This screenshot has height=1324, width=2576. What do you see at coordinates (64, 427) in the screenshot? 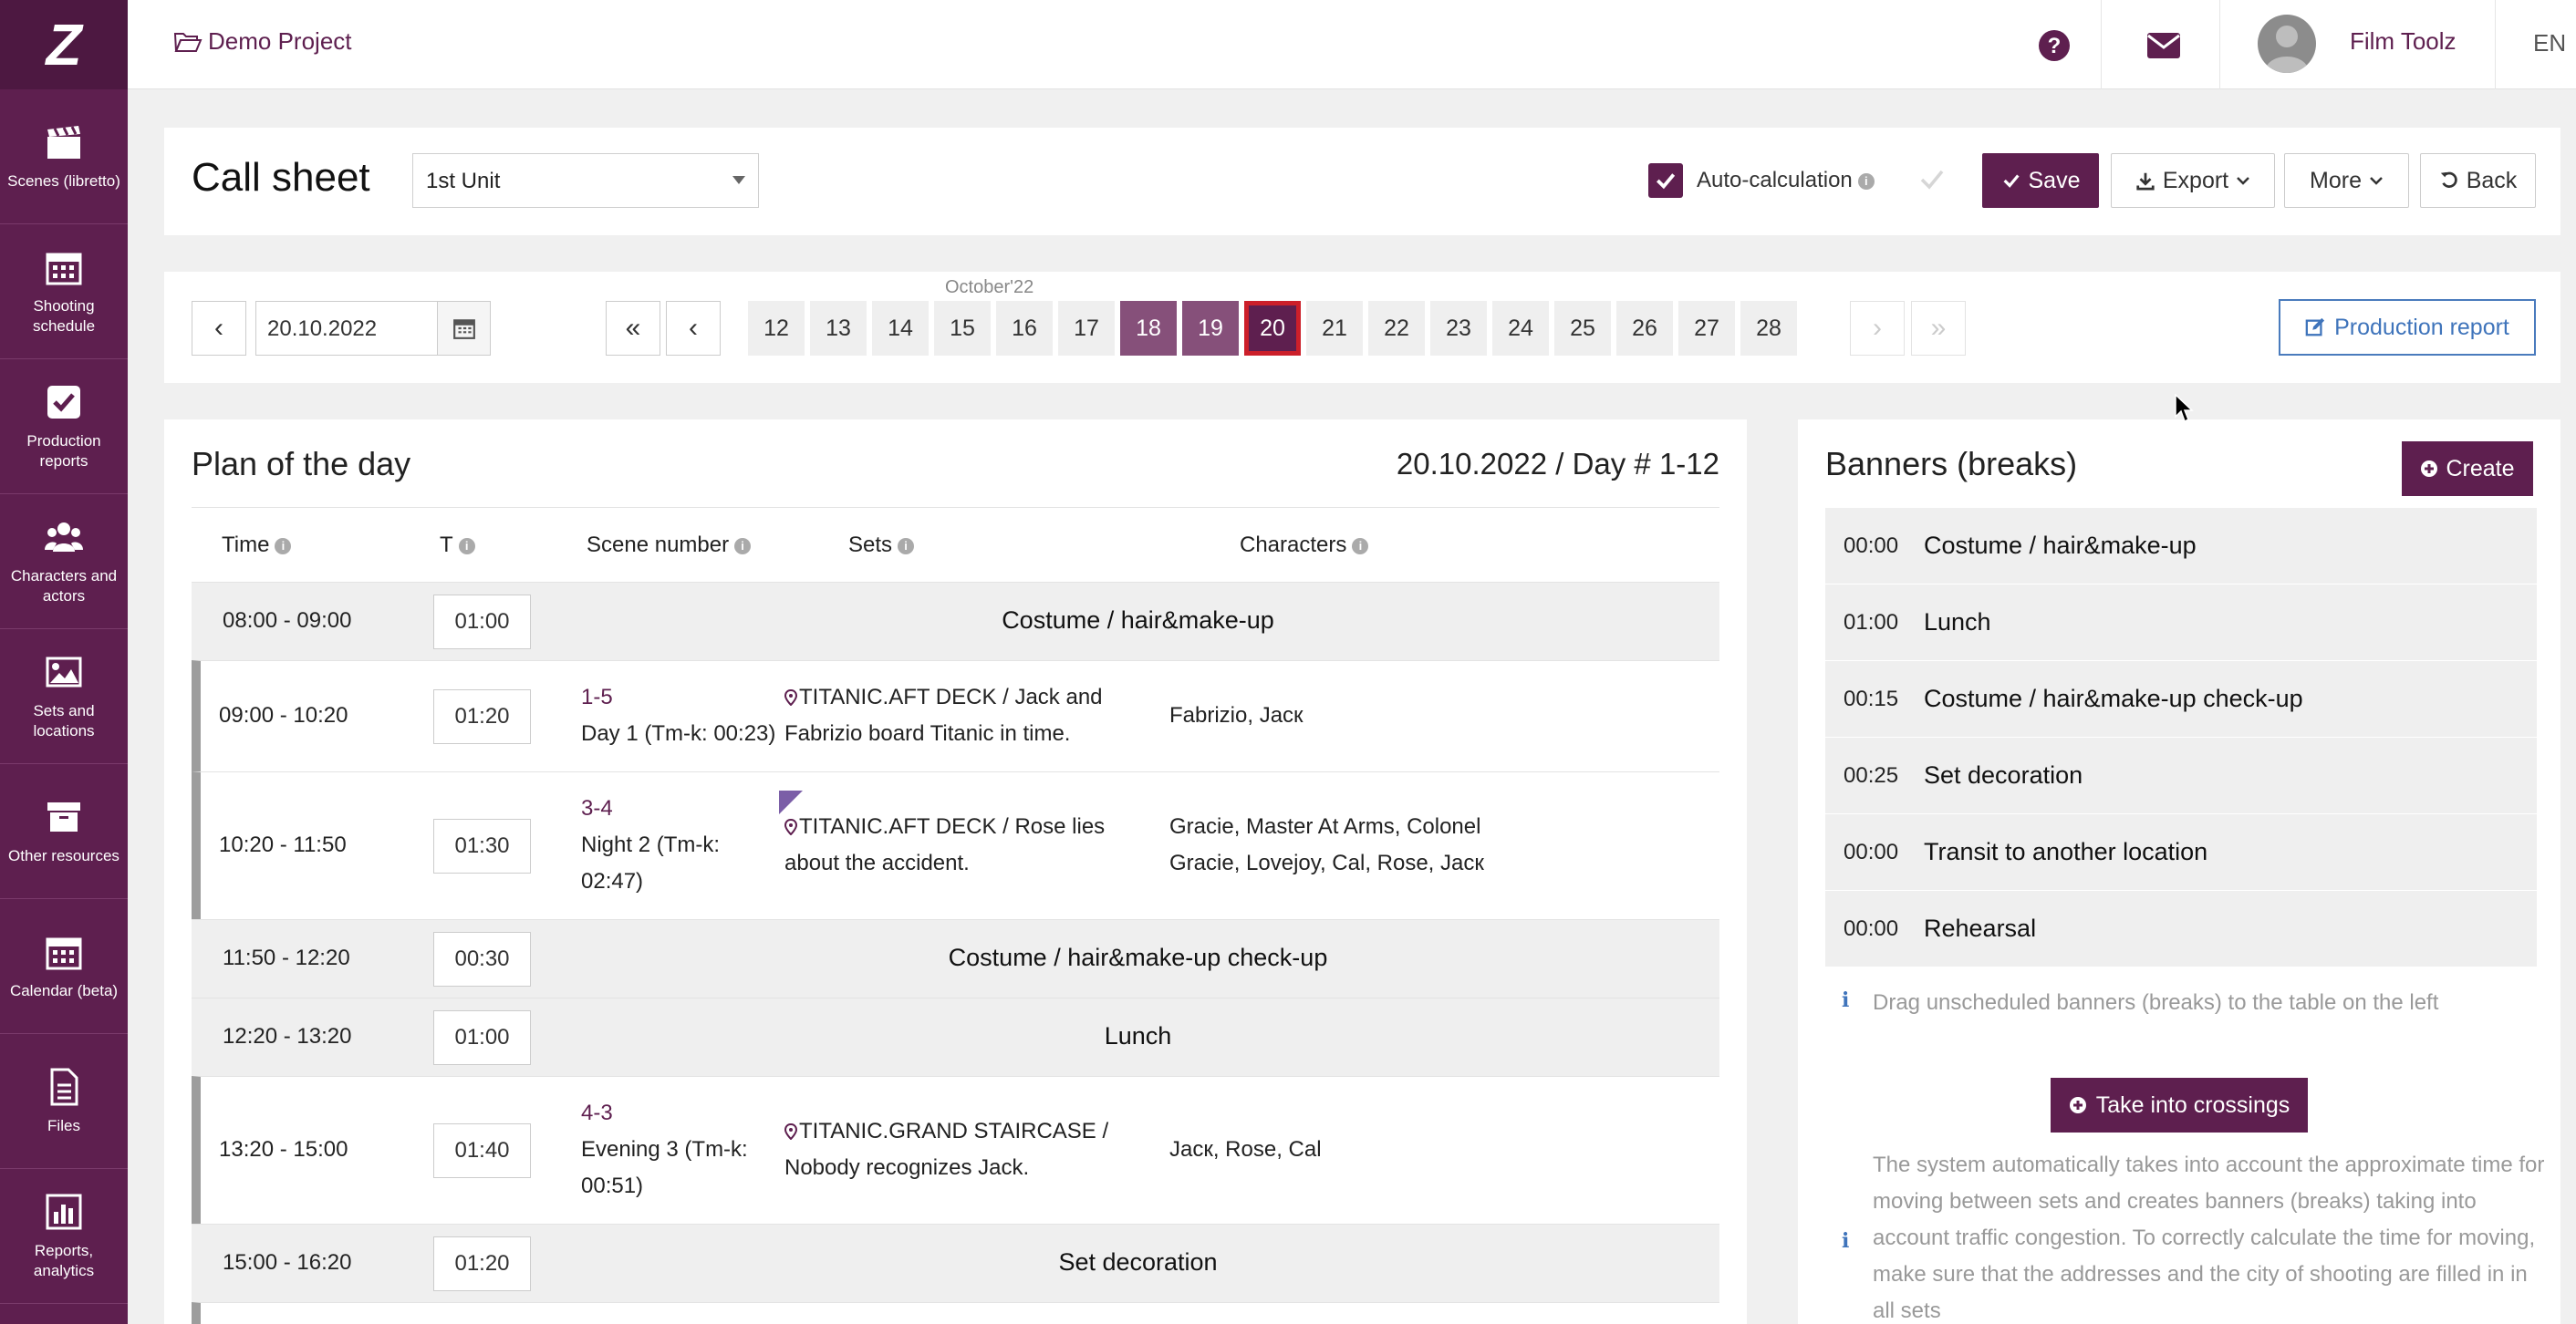
I see `sidebar-item-production-reports: Production reports` at bounding box center [64, 427].